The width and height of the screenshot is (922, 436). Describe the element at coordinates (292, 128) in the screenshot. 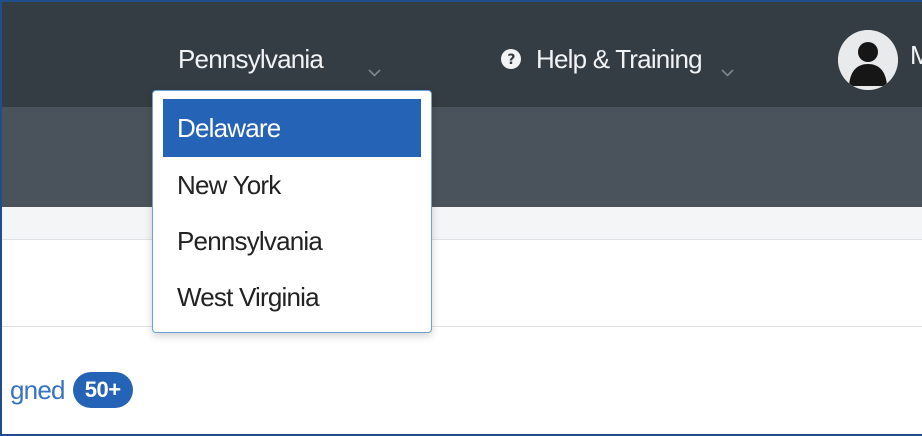

I see `state-option-delaware: Delaware` at that location.